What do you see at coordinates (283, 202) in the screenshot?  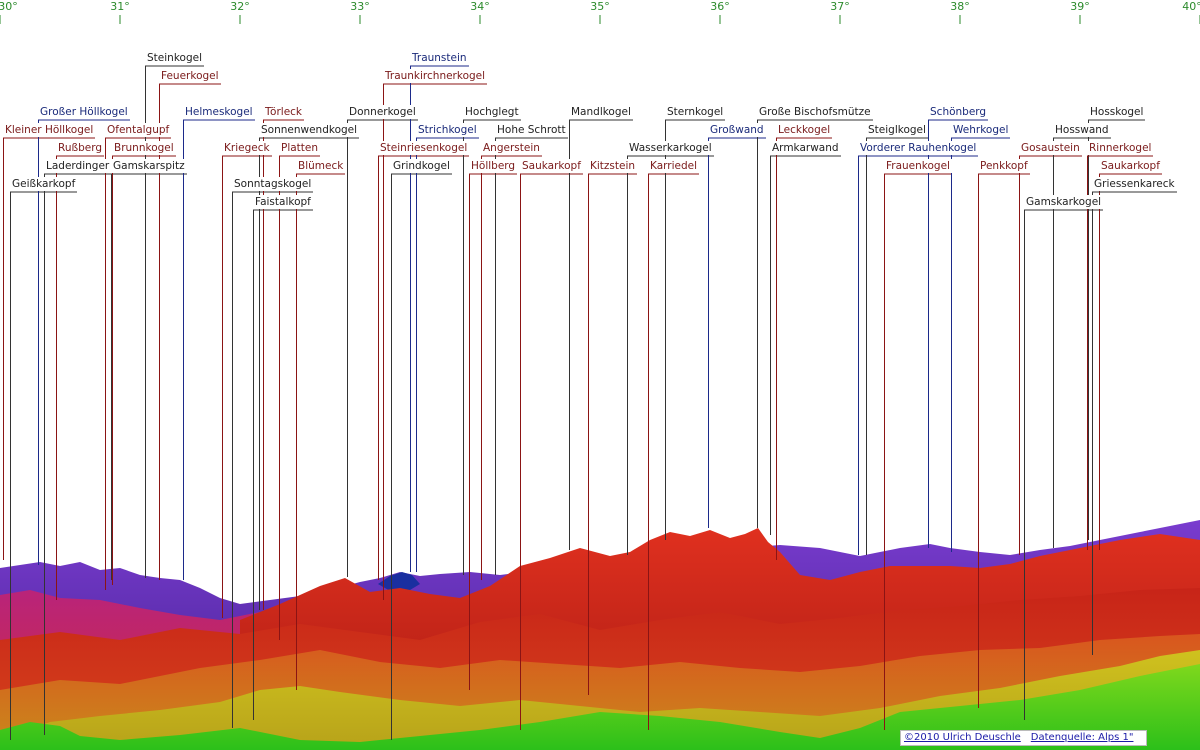 I see `peak-label: Faistalkopf` at bounding box center [283, 202].